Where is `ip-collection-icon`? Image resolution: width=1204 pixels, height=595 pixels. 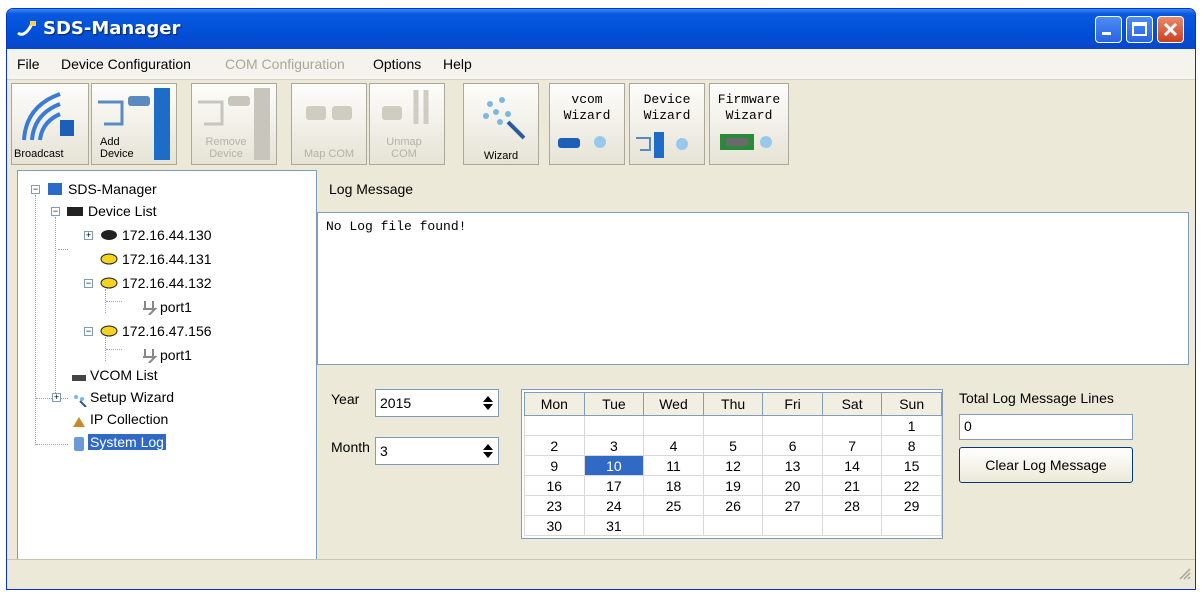 ip-collection-icon is located at coordinates (79, 422).